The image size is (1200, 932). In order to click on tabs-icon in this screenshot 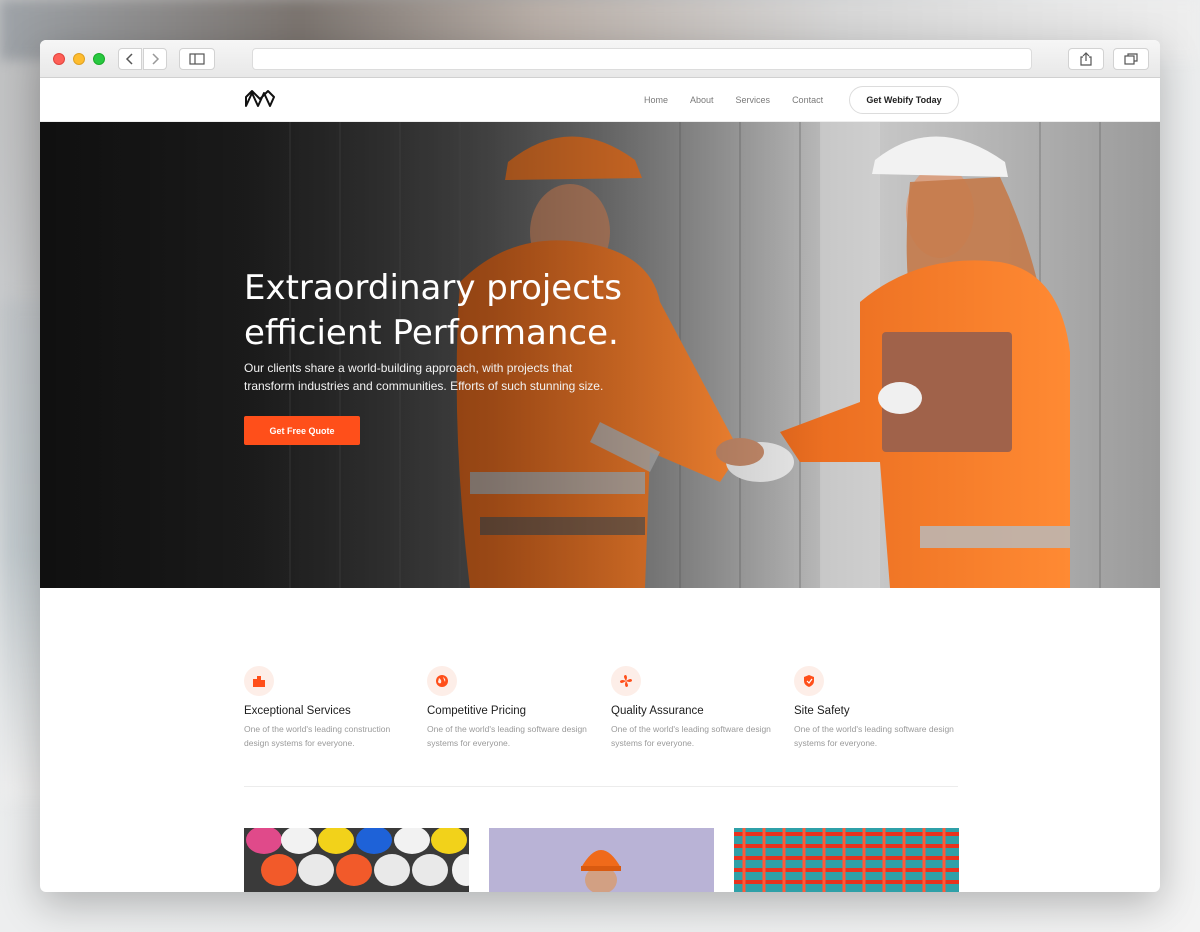, I will do `click(1131, 59)`.